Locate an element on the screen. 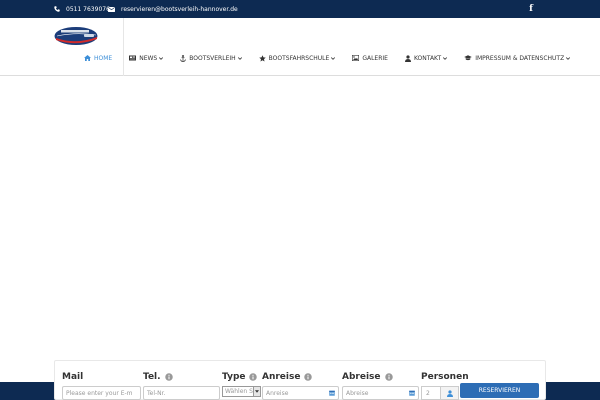 The width and height of the screenshot is (600, 400). nav-label-bootsverleih: Bootsverleih is located at coordinates (212, 58).